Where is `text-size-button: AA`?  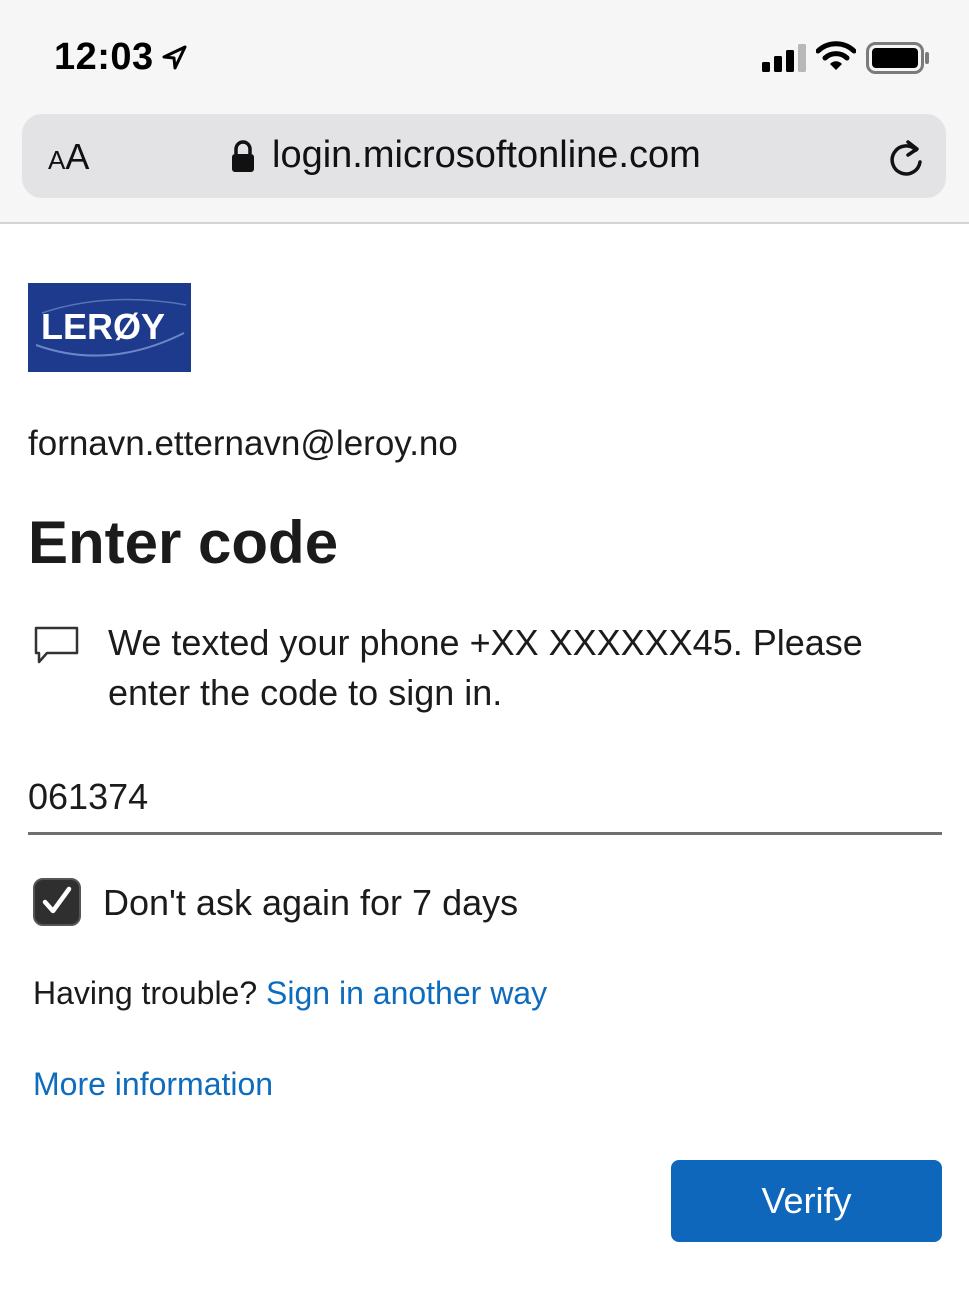 text-size-button: AA is located at coordinates (68, 157).